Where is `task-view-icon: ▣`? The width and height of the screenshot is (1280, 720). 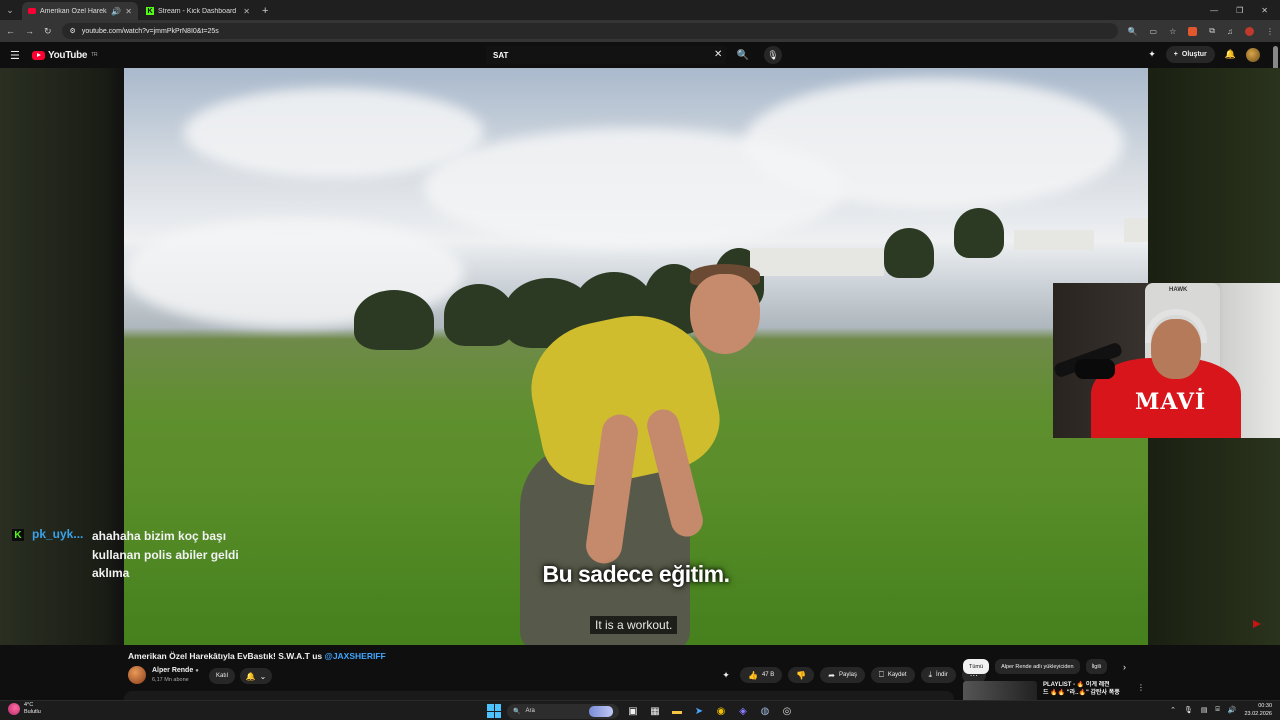
task-view-icon: ▣ is located at coordinates (633, 711).